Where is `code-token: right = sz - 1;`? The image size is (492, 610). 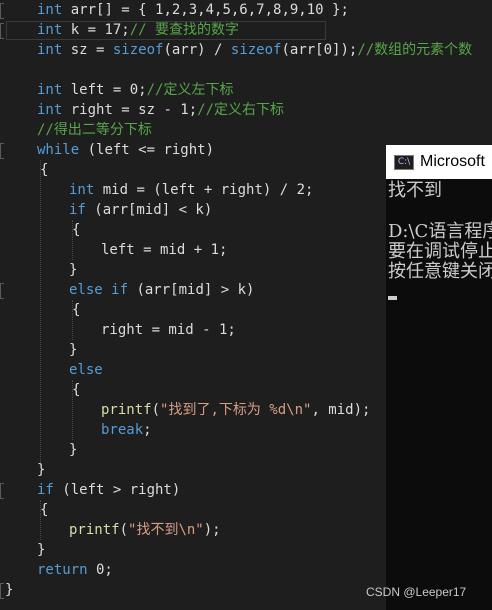
code-token: right = sz - 1; is located at coordinates (130, 110).